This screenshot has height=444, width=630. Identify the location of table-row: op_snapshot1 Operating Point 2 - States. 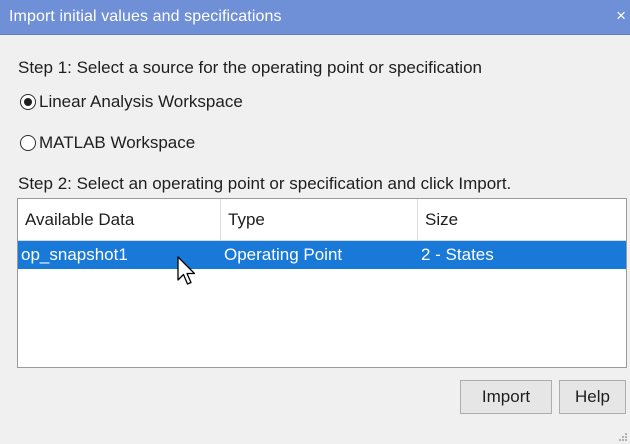
(322, 255).